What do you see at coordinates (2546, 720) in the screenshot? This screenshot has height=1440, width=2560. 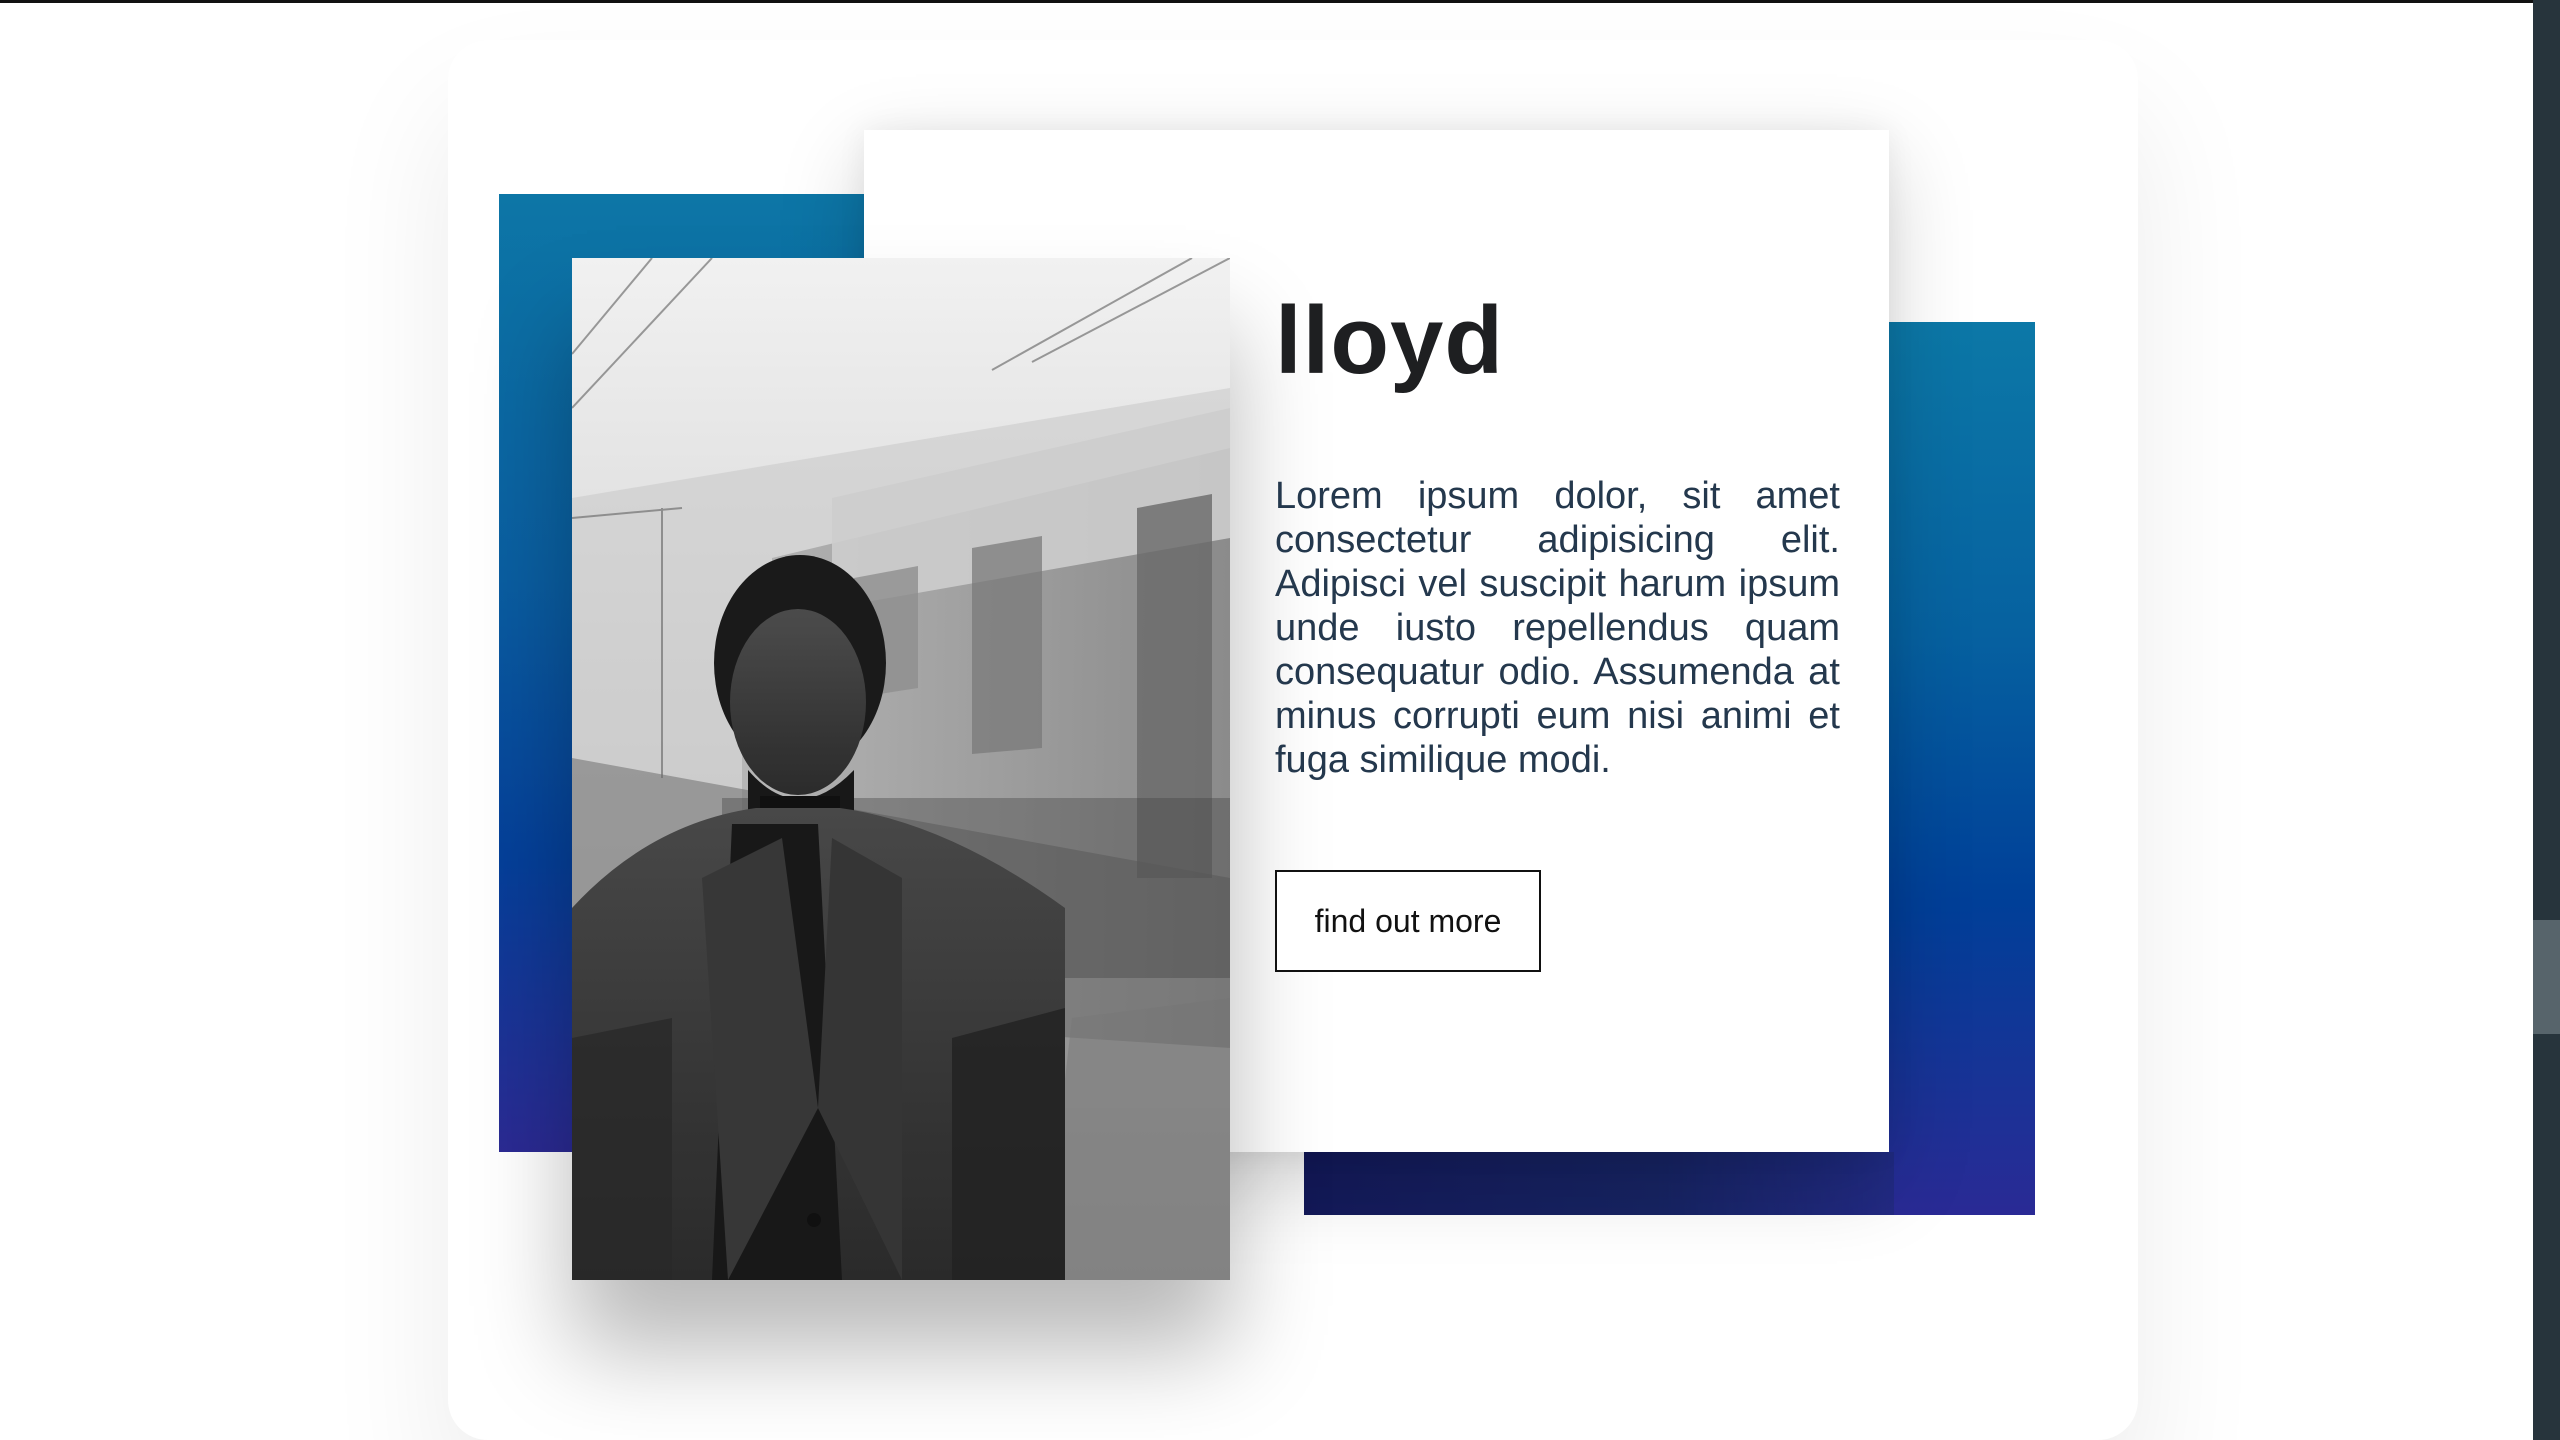 I see `vertical-scrollbar` at bounding box center [2546, 720].